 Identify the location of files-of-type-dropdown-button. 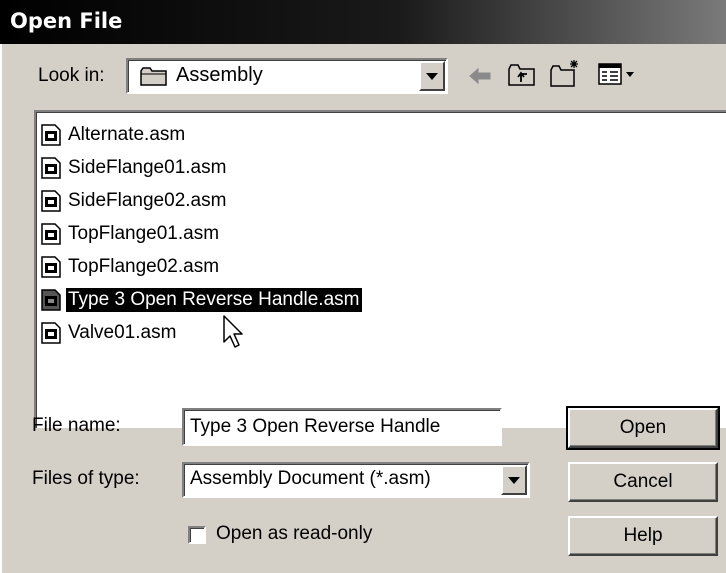
(514, 480).